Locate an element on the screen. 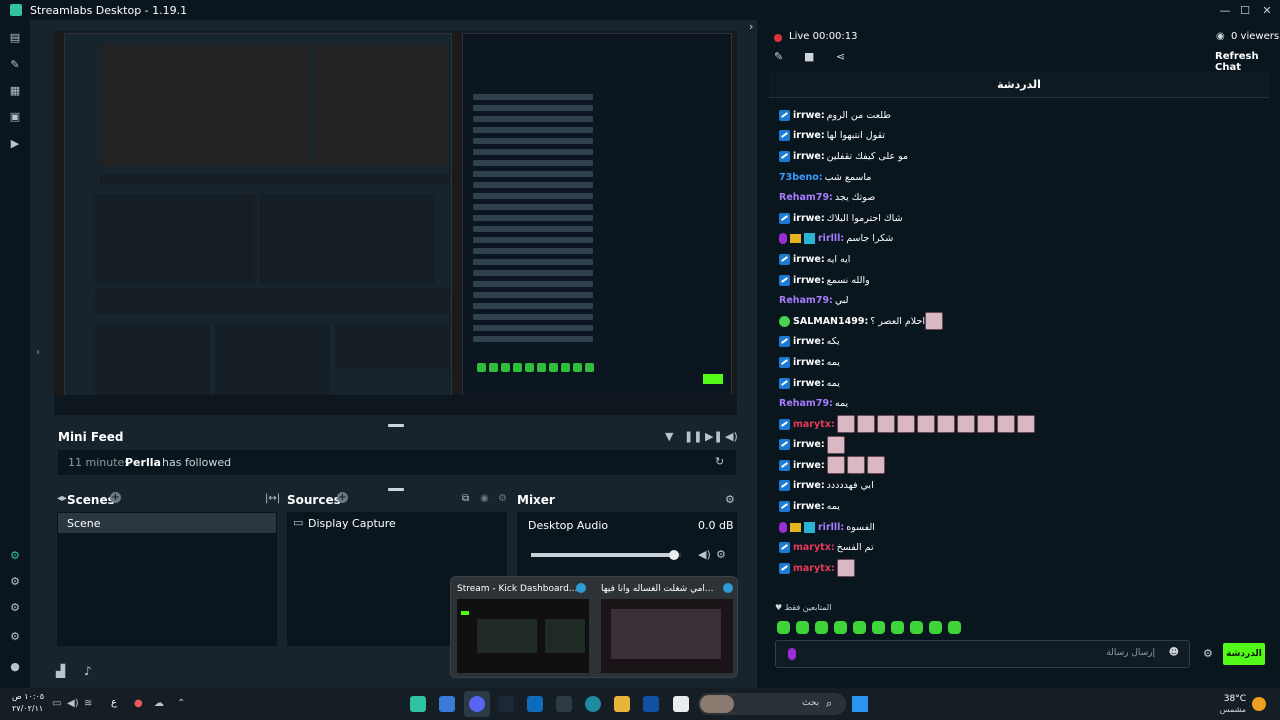  skip-icon: ▶❚ is located at coordinates (714, 436).